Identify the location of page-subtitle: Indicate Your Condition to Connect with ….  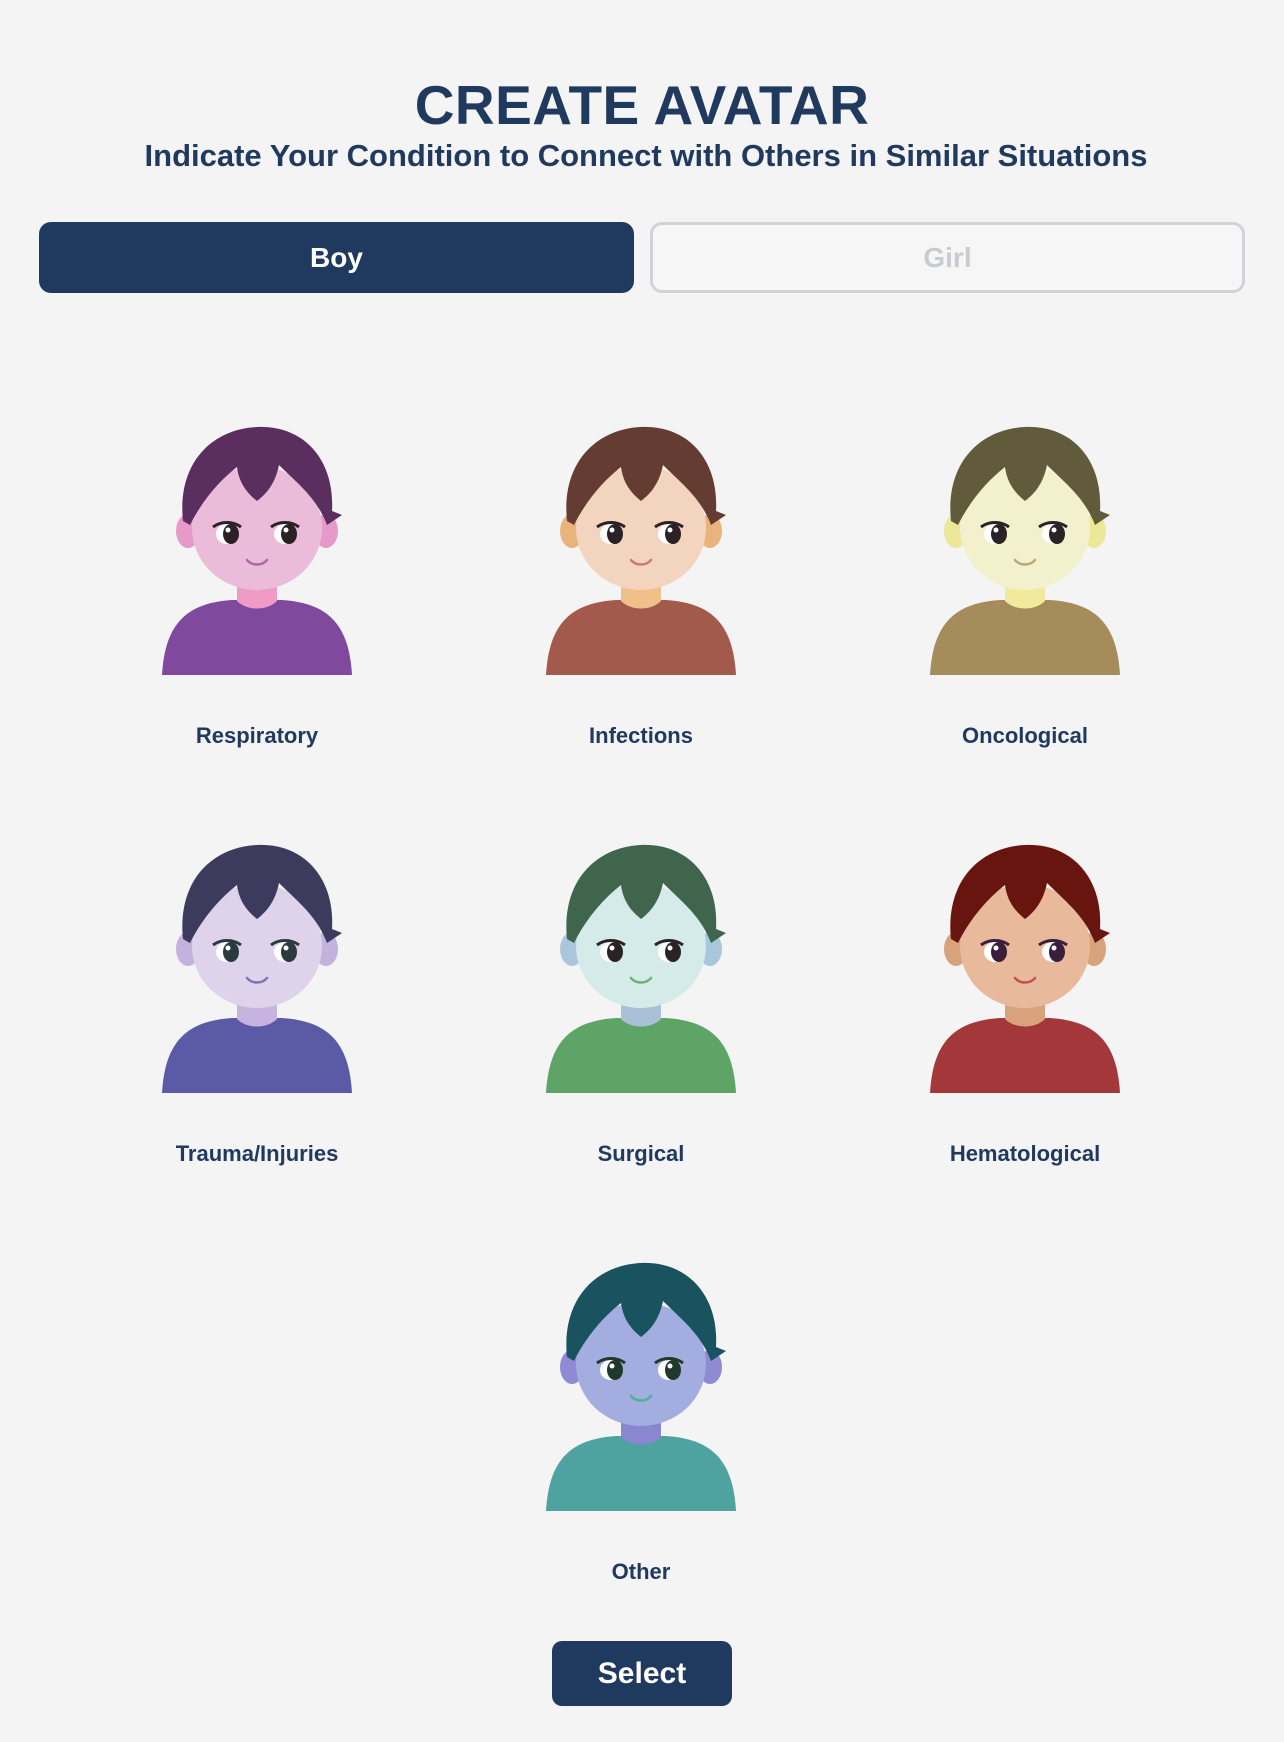
(646, 155).